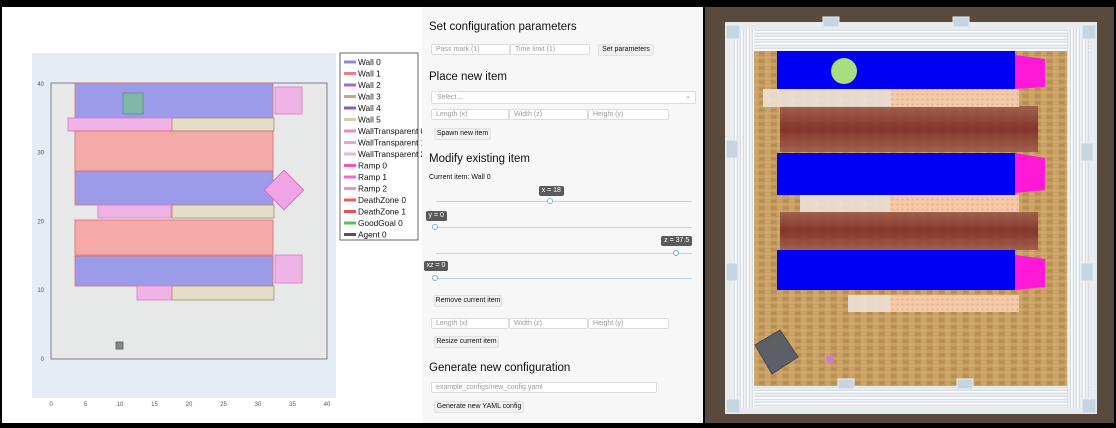  What do you see at coordinates (628, 114) in the screenshot?
I see `height-input: Height (y)` at bounding box center [628, 114].